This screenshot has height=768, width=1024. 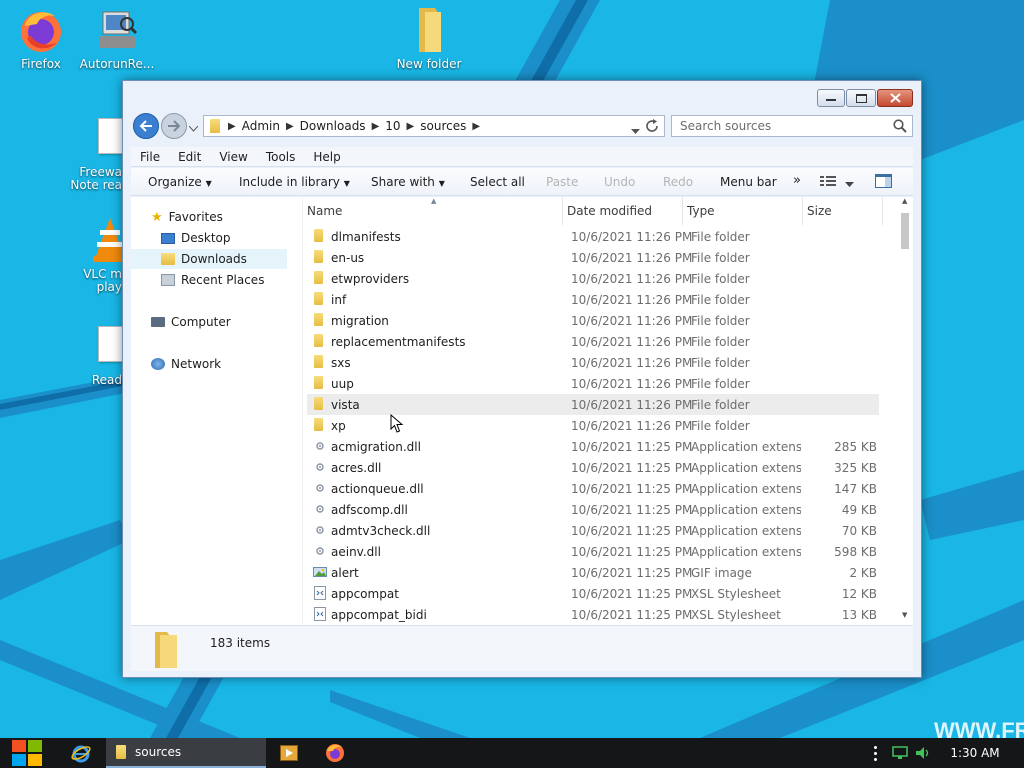 I want to click on taskbar-firefox, so click(x=335, y=753).